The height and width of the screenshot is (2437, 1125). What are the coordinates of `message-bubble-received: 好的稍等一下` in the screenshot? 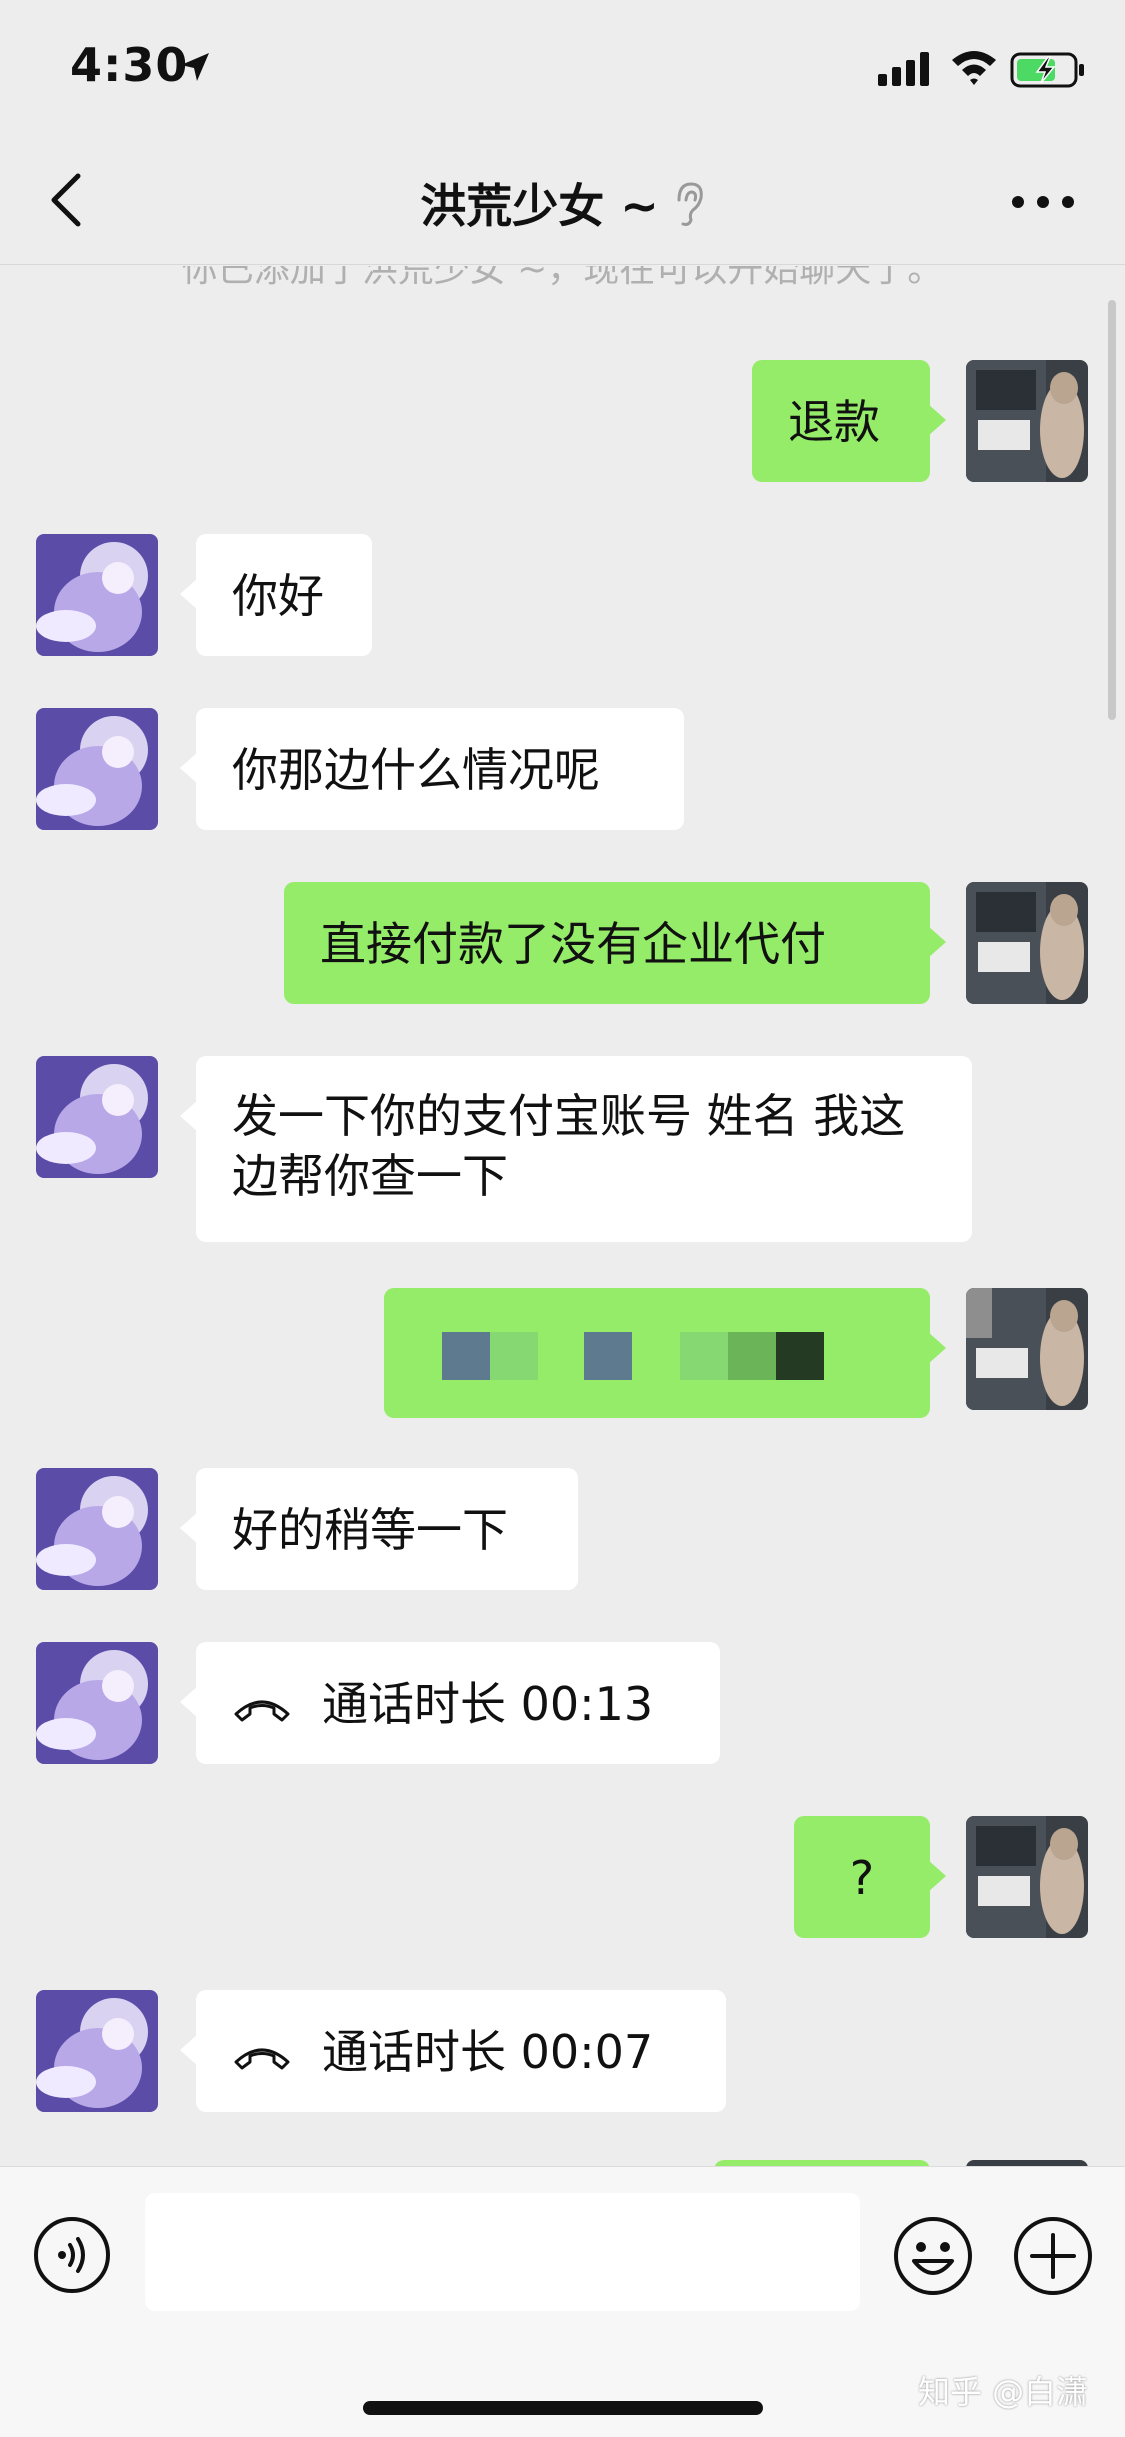 It's located at (379, 1529).